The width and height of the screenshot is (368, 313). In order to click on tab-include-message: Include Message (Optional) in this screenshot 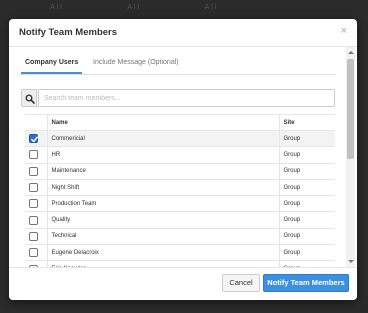, I will do `click(136, 65)`.